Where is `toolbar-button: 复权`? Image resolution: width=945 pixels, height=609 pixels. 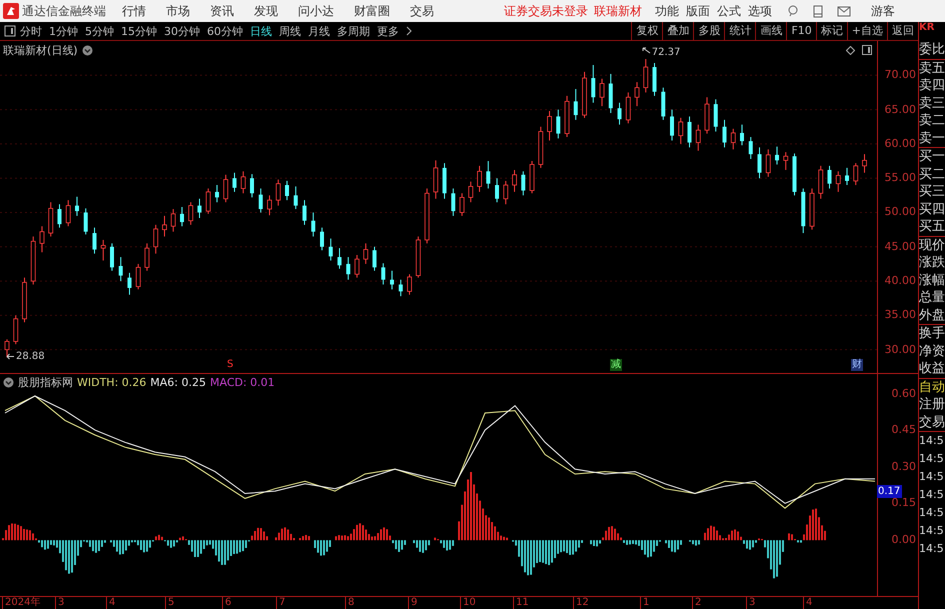 toolbar-button: 复权 is located at coordinates (646, 31).